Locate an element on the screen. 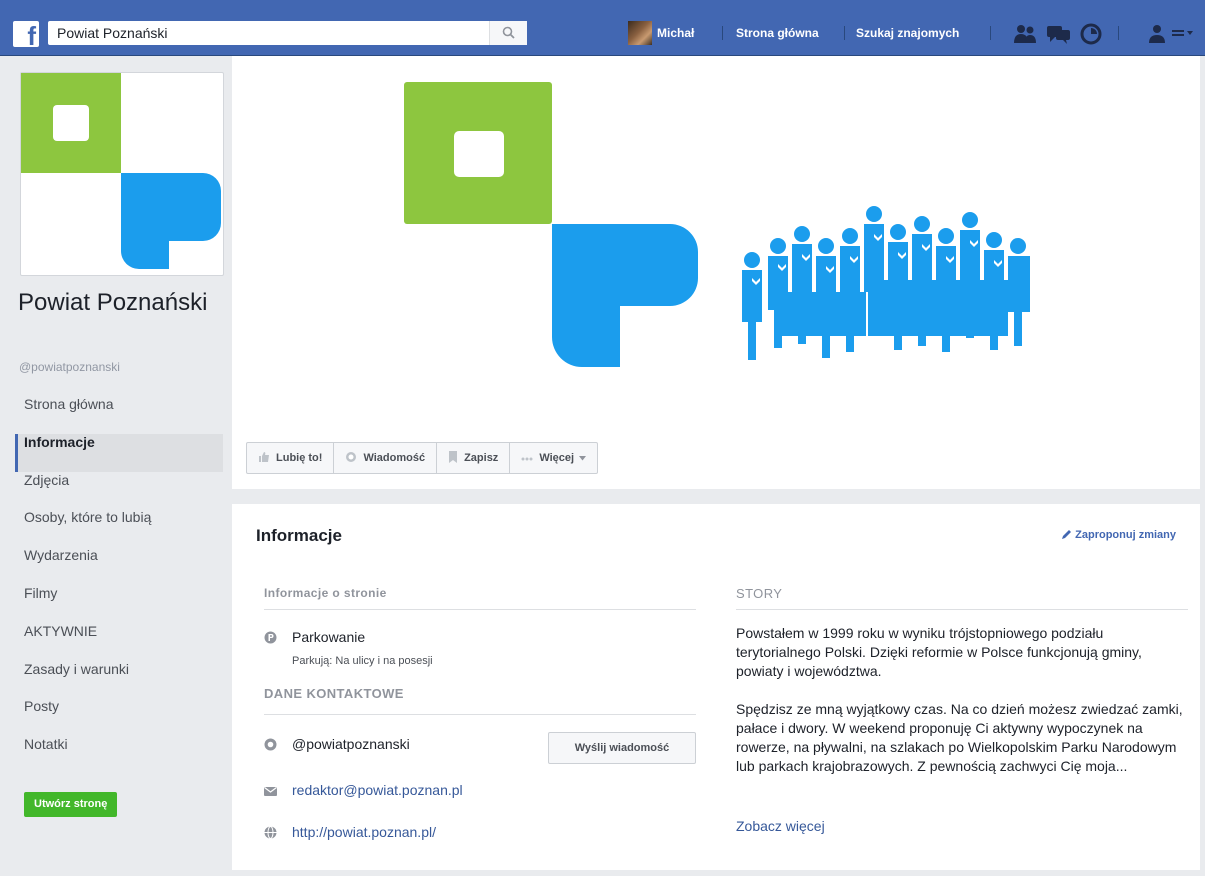 Image resolution: width=1205 pixels, height=876 pixels. save-button: Zapisz is located at coordinates (474, 458).